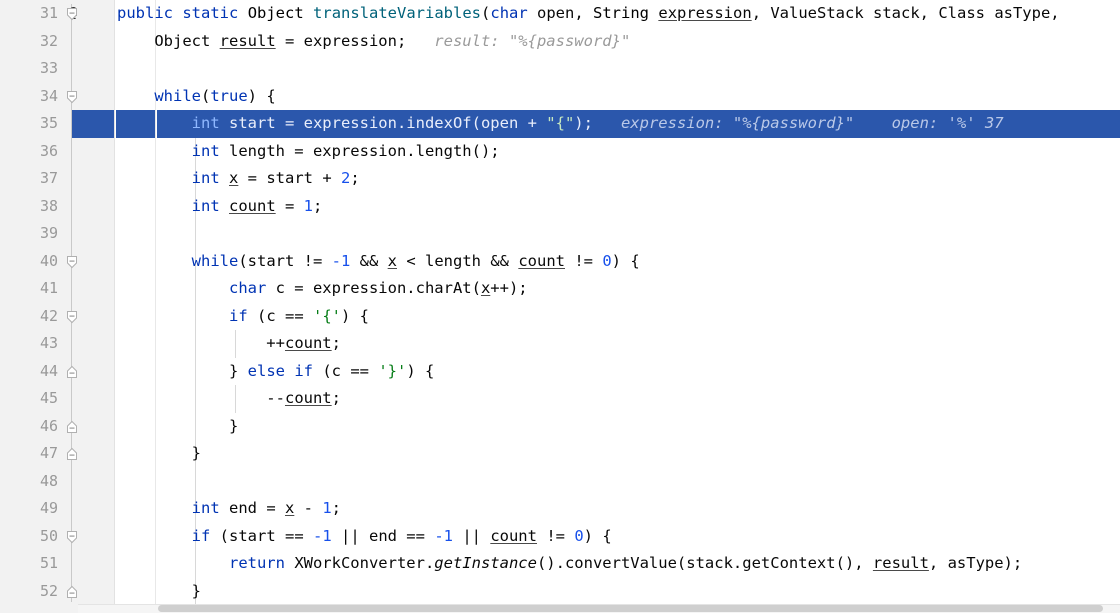 This screenshot has width=1120, height=613. What do you see at coordinates (346, 370) in the screenshot?
I see `code-token: (c ==` at bounding box center [346, 370].